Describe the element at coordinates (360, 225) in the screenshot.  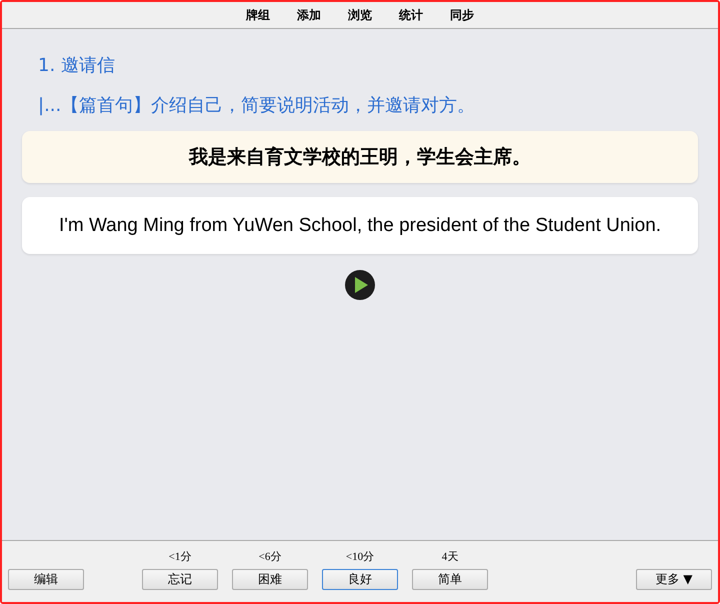
I see `answer-card: I'm Wang Ming from YuWen School, the president of the Student Union.` at that location.